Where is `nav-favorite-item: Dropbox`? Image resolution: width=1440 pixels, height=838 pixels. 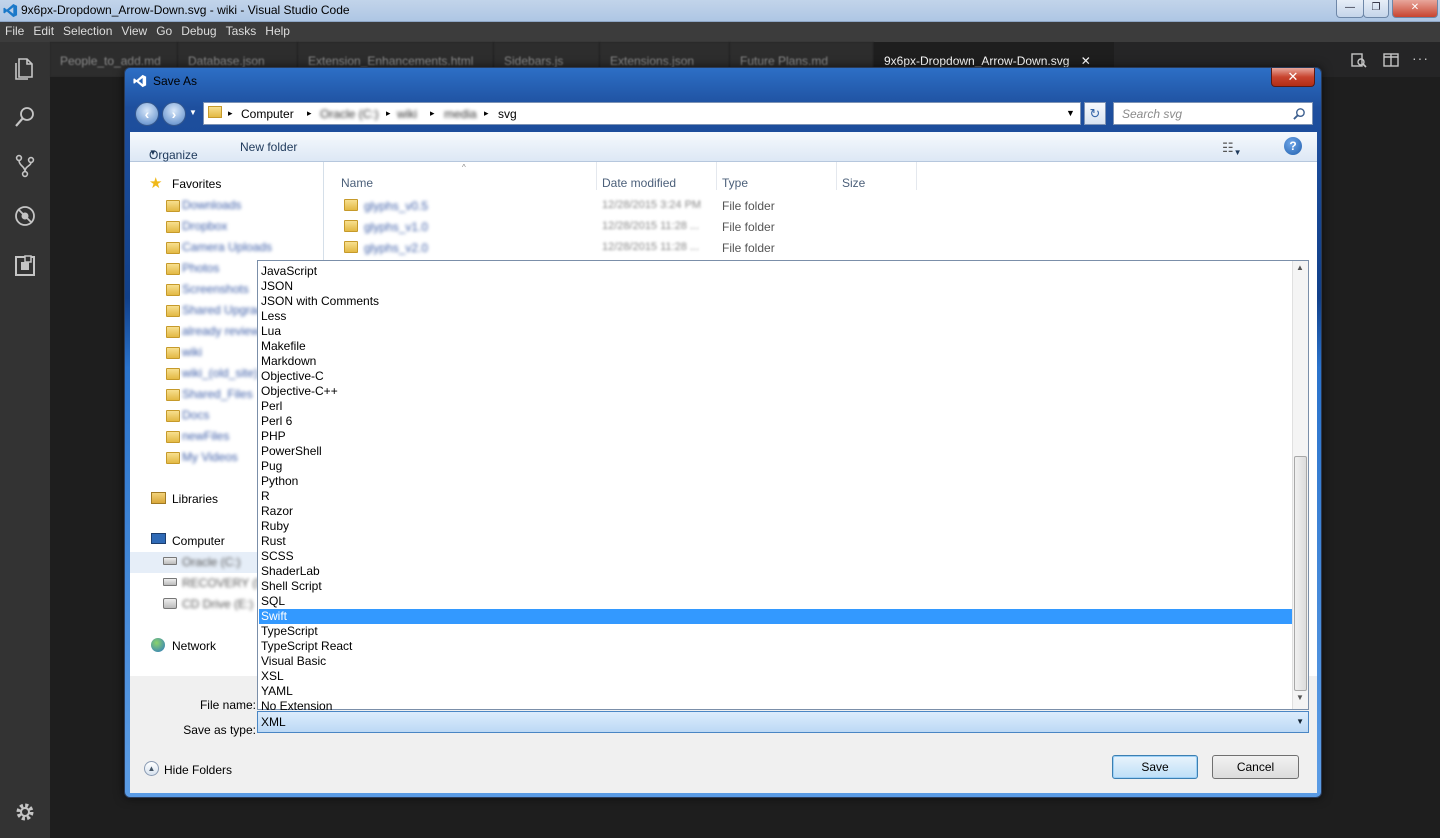 nav-favorite-item: Dropbox is located at coordinates (204, 226).